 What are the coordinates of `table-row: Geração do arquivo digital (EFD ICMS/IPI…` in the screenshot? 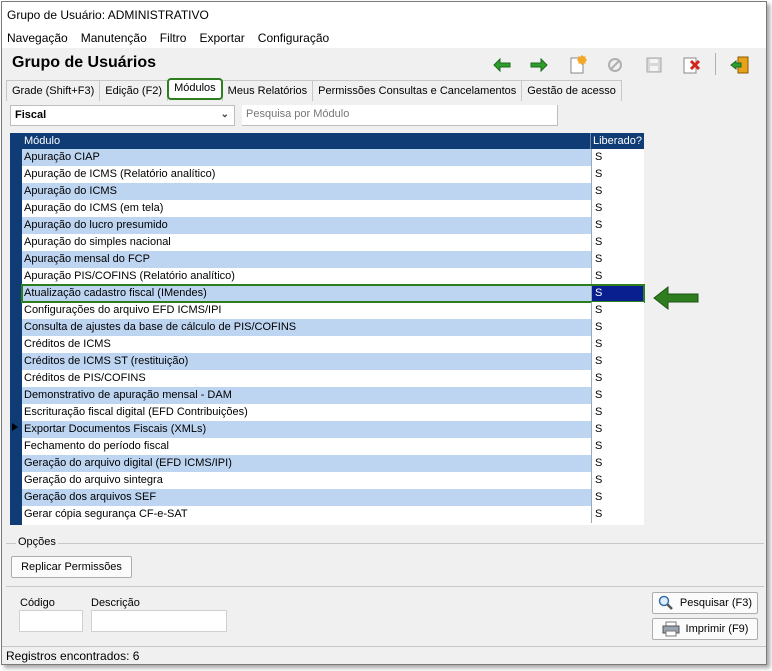 It's located at (333, 463).